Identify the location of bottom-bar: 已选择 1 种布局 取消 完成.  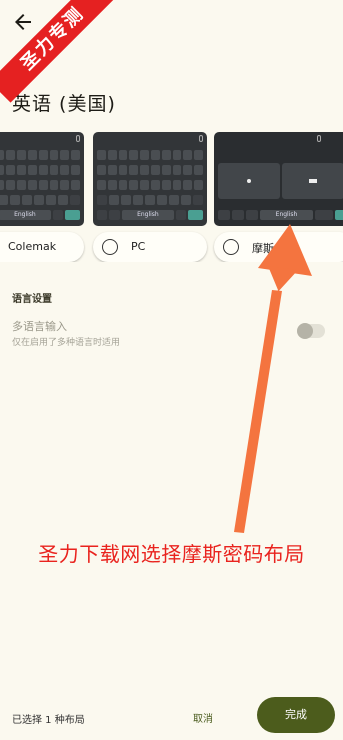
(171, 715).